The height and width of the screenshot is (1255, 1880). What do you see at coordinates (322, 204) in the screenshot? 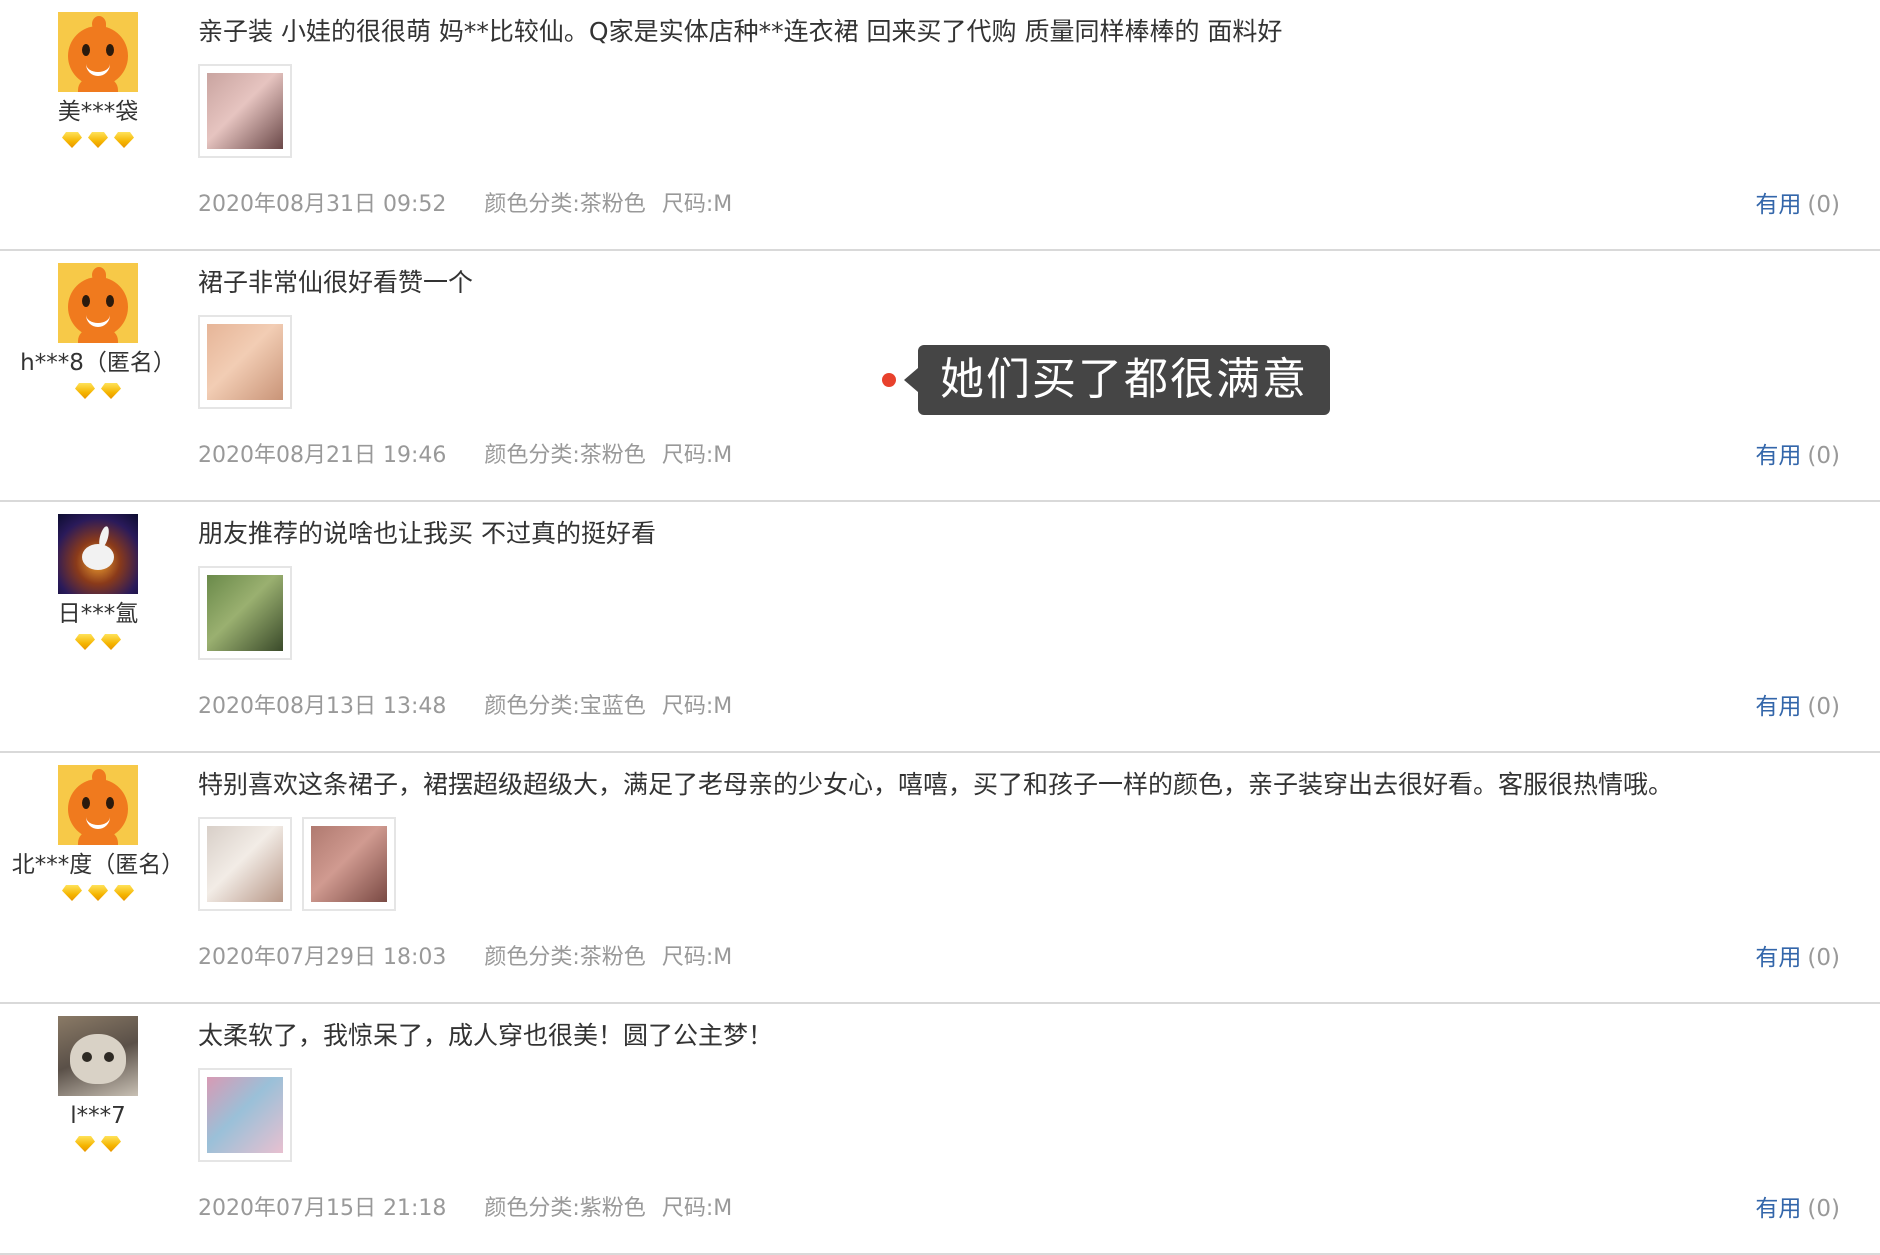
I see `review-date: 2020年08月31日 09:52` at bounding box center [322, 204].